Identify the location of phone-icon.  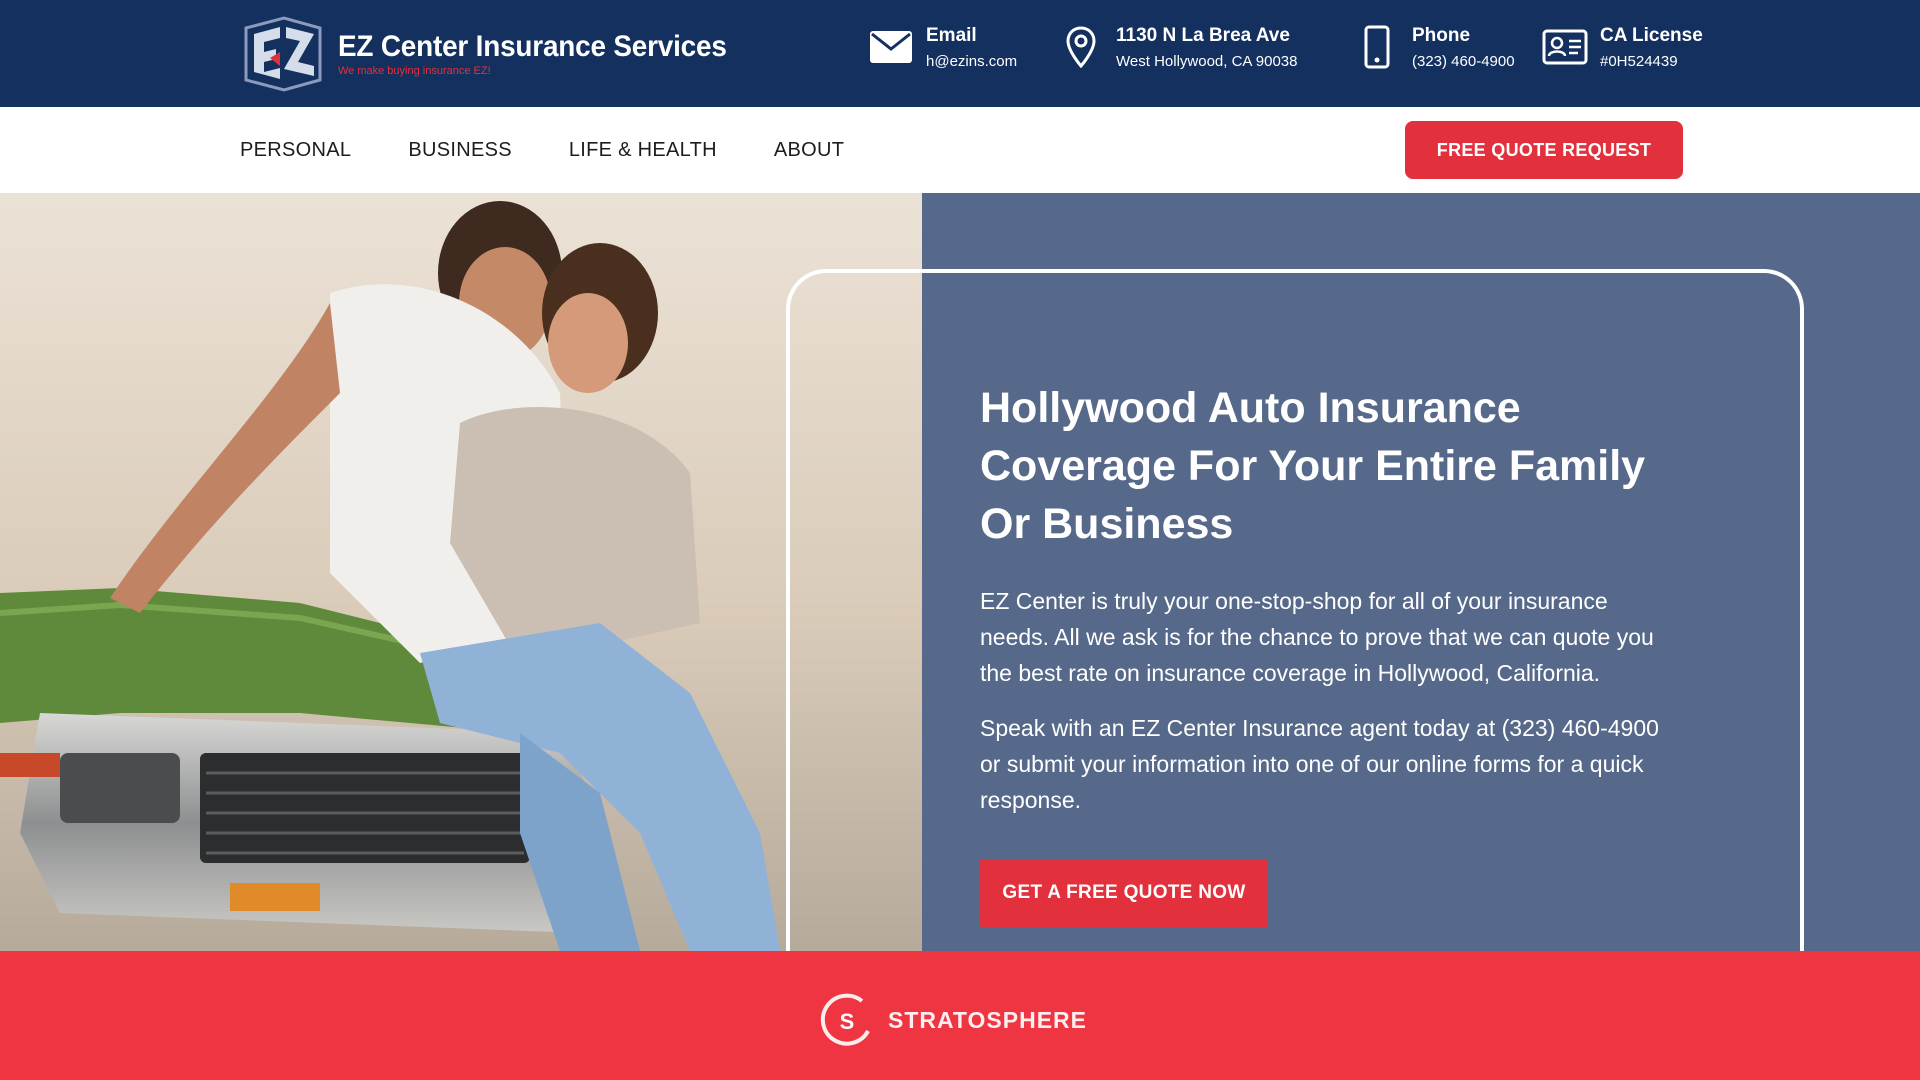
(1377, 47).